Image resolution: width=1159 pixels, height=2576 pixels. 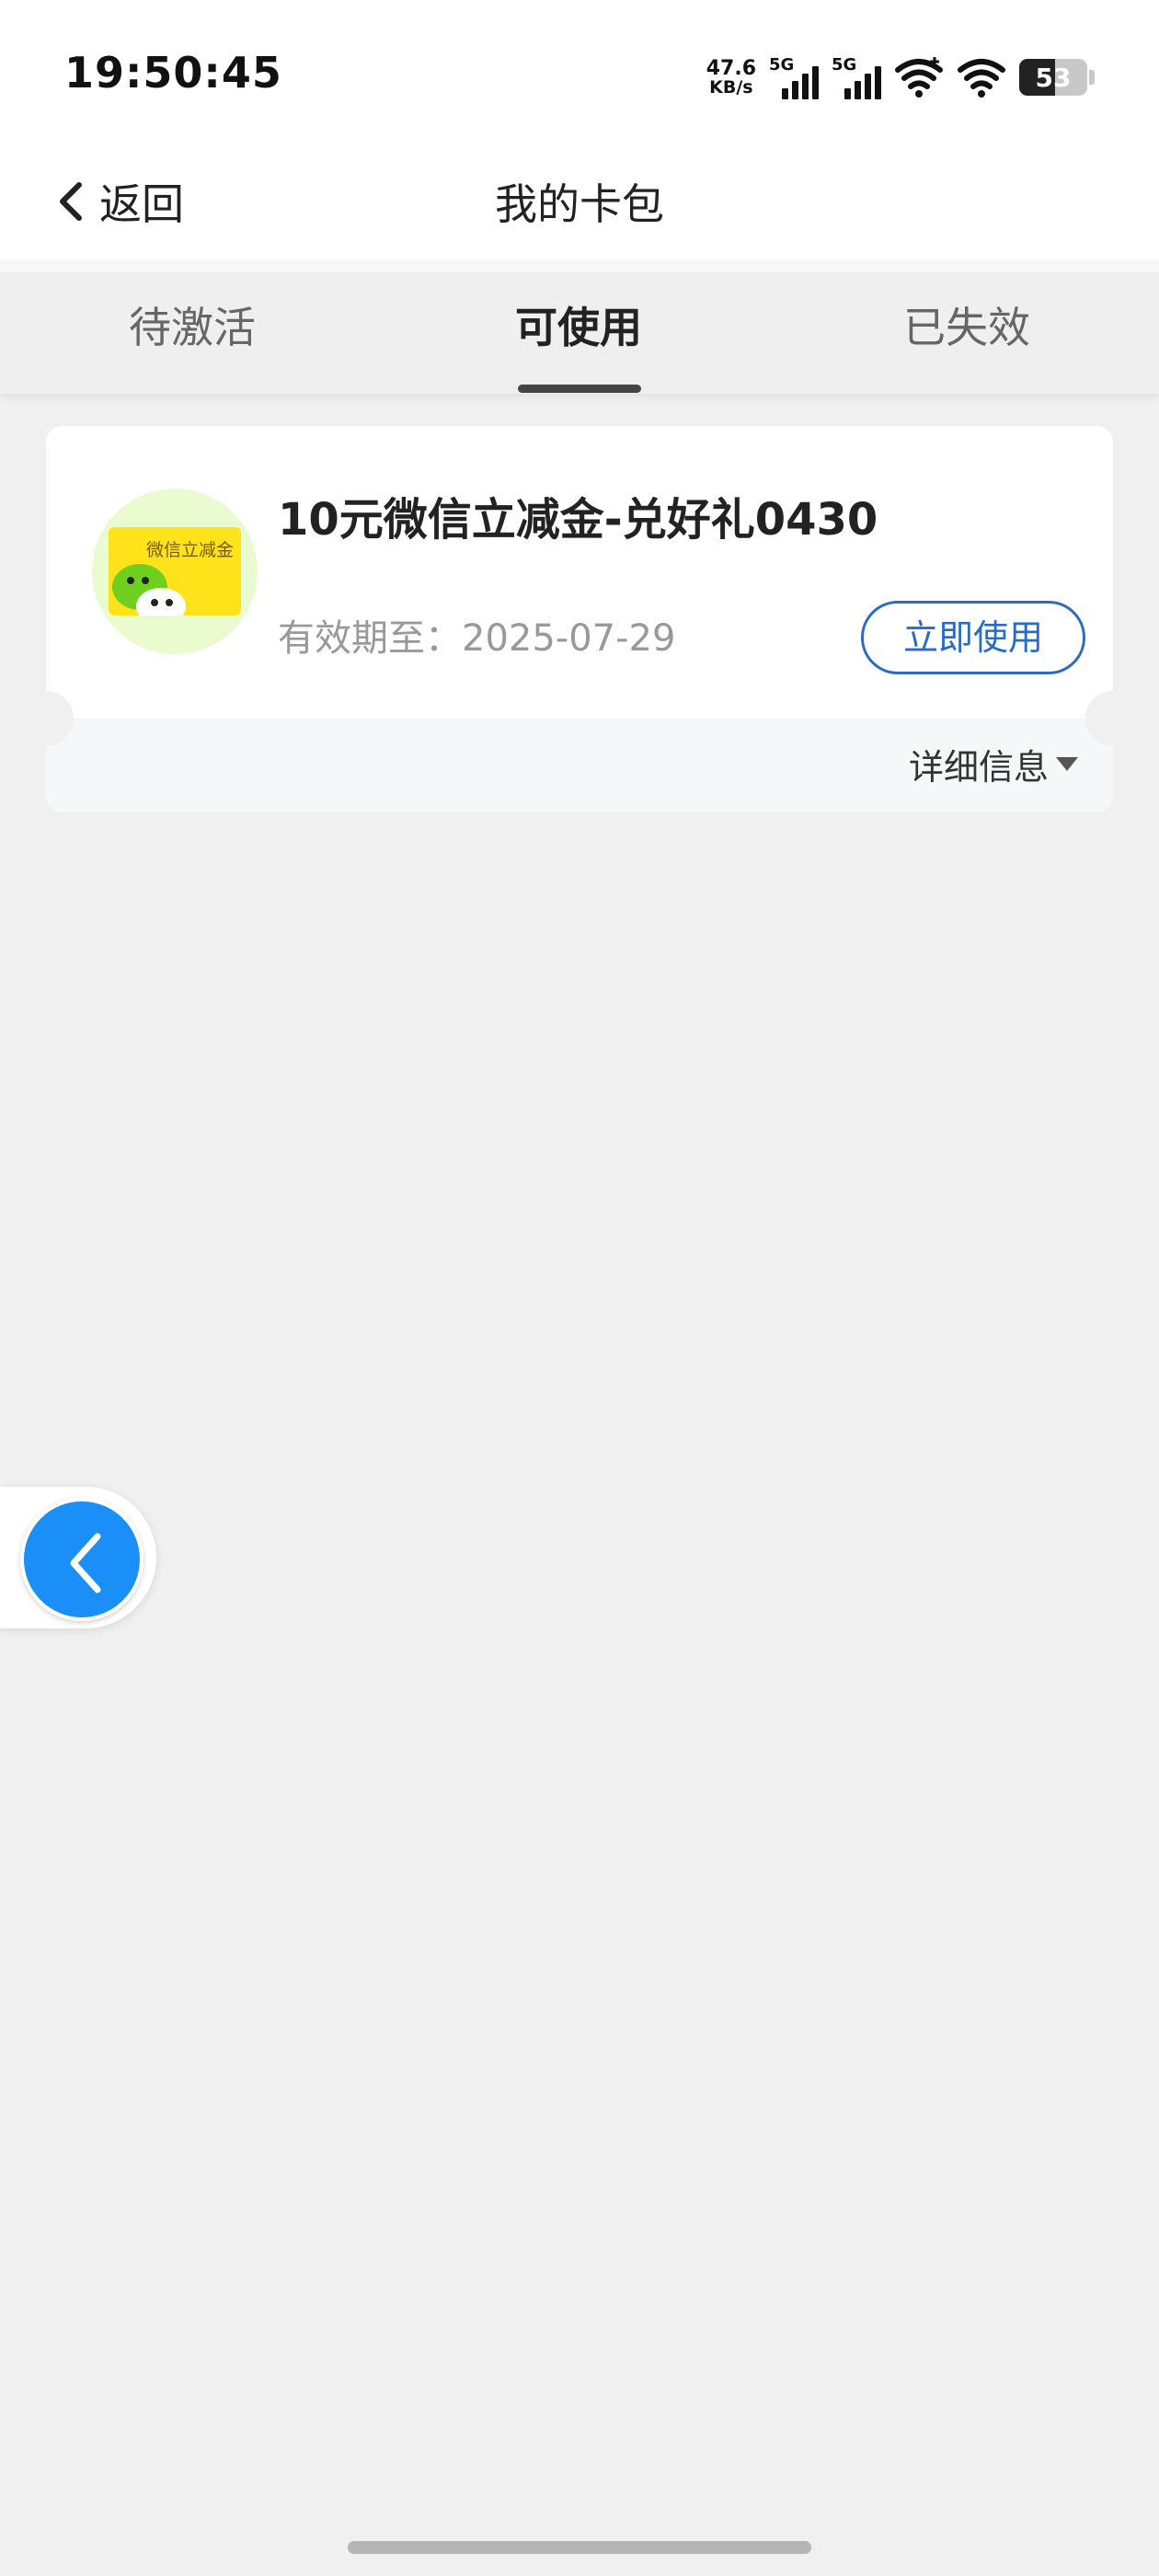 I want to click on home-indicator, so click(x=579, y=2547).